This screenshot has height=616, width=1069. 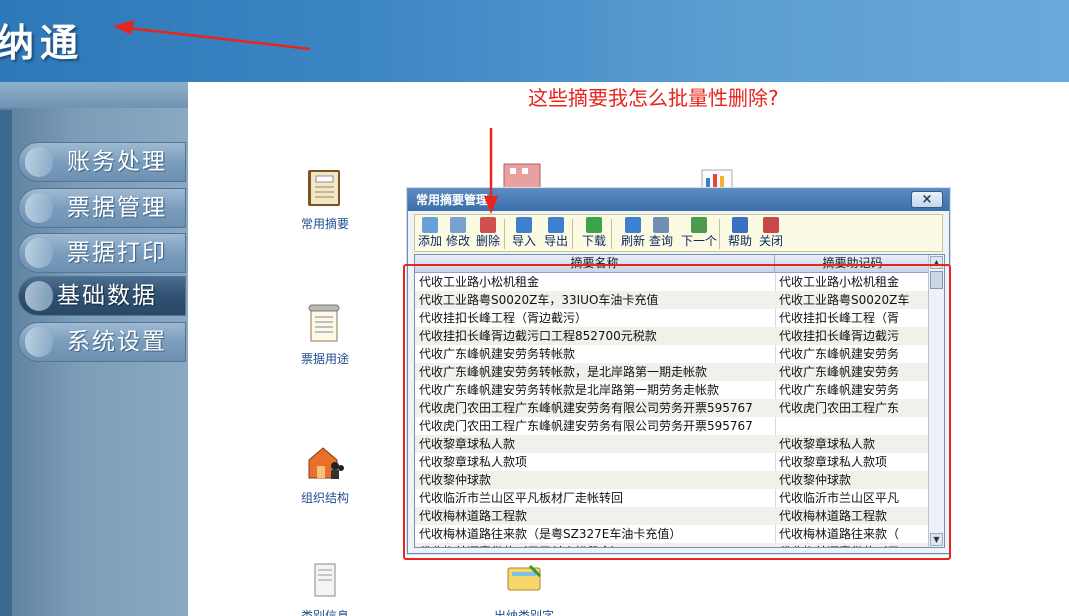 What do you see at coordinates (927, 199) in the screenshot?
I see `dialog-close-button: ×` at bounding box center [927, 199].